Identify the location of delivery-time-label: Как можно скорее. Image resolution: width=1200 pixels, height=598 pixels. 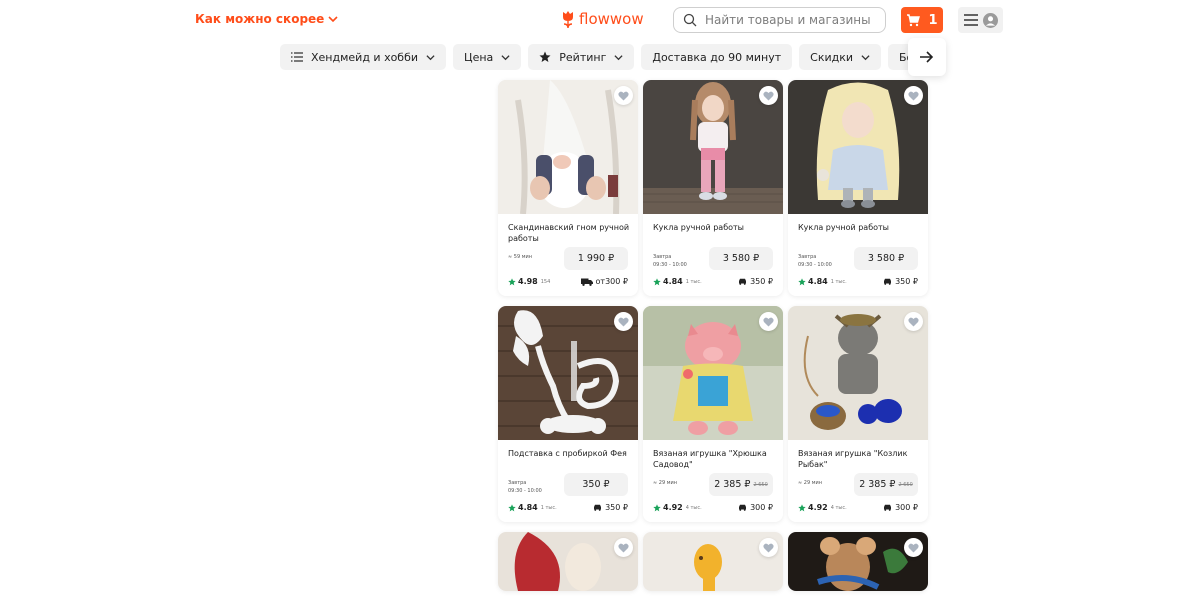
(260, 19).